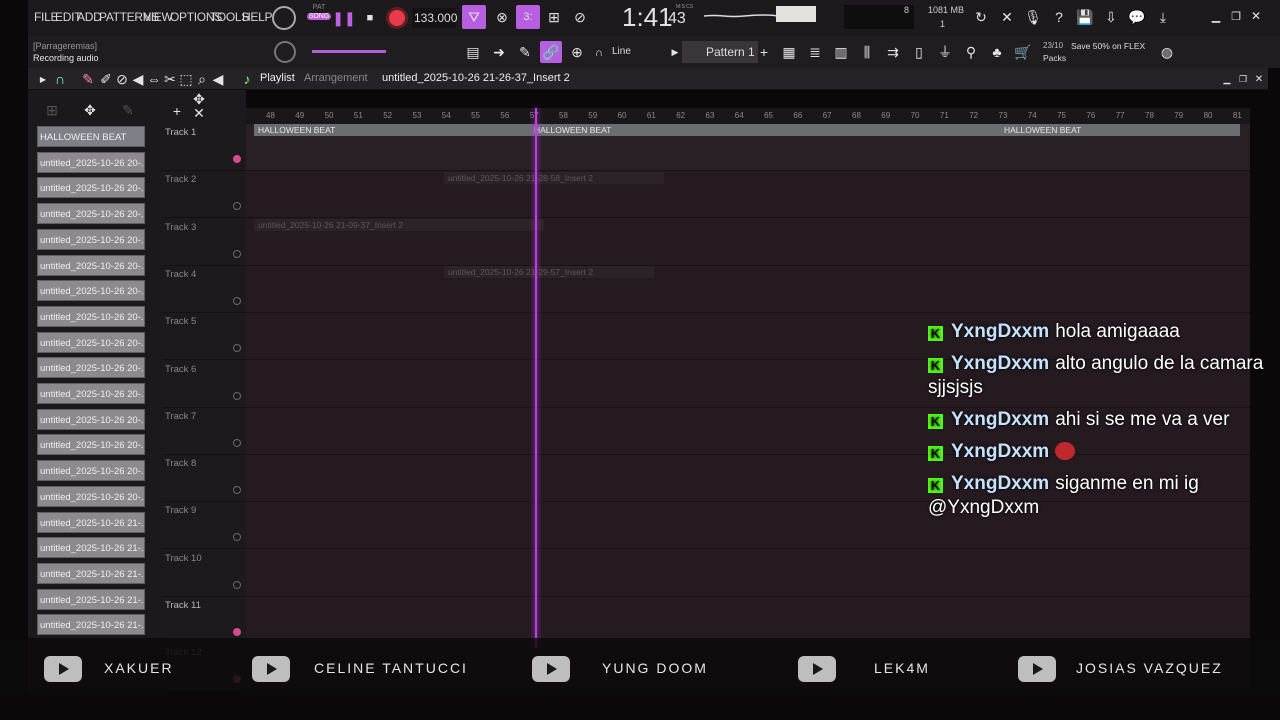 The image size is (1280, 720). Describe the element at coordinates (841, 52) in the screenshot. I see `piano-roll-icon: ▥` at that location.